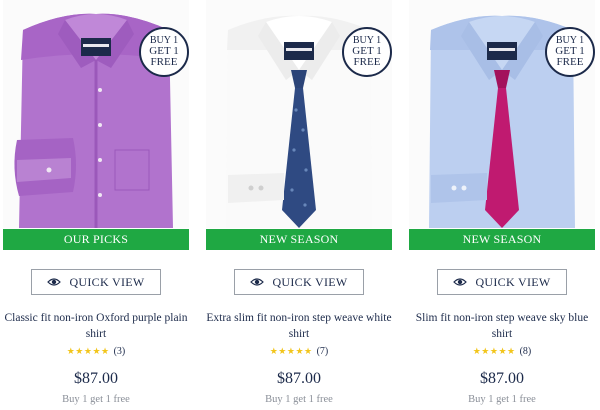 Image resolution: width=600 pixels, height=410 pixels. What do you see at coordinates (96, 239) in the screenshot?
I see `ribbon-label: OUR PICKS` at bounding box center [96, 239].